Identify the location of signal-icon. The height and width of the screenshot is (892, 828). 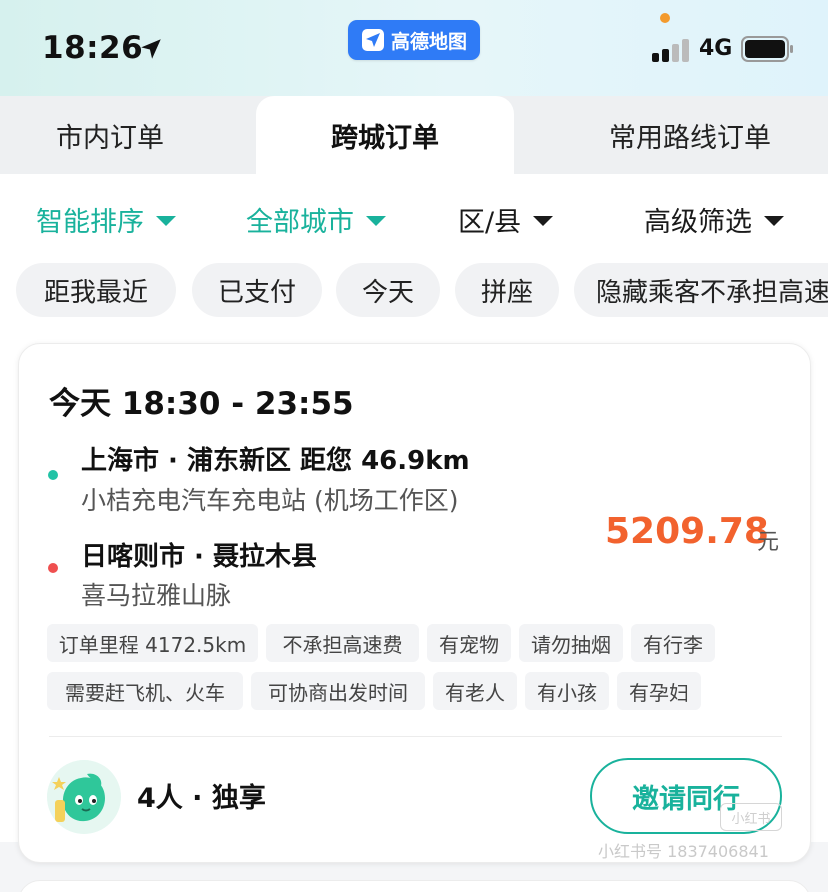
(672, 50).